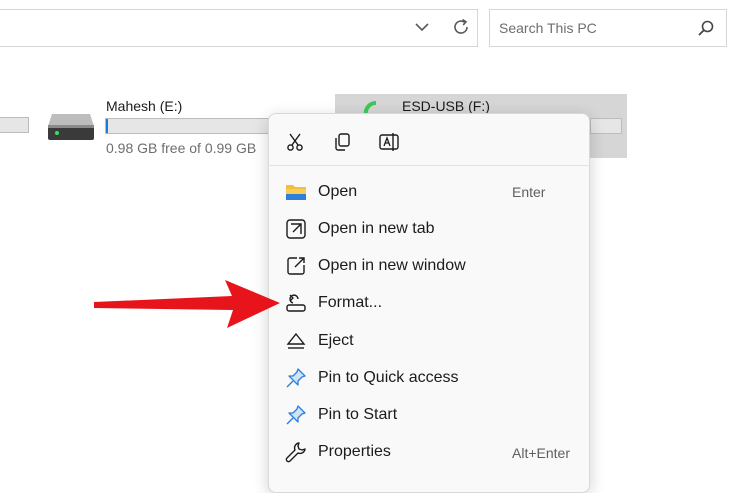  I want to click on menu-label-properties: Properties, so click(354, 451).